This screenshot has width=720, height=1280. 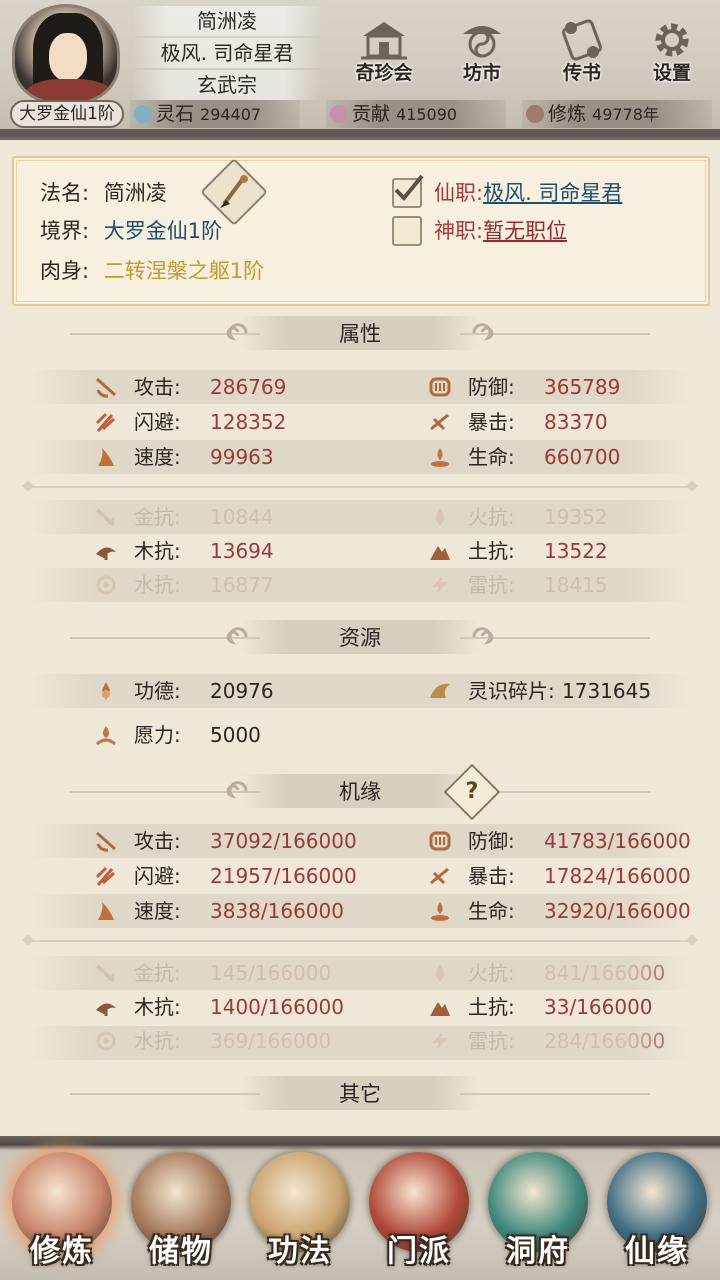 I want to click on brush-icon, so click(x=234, y=191).